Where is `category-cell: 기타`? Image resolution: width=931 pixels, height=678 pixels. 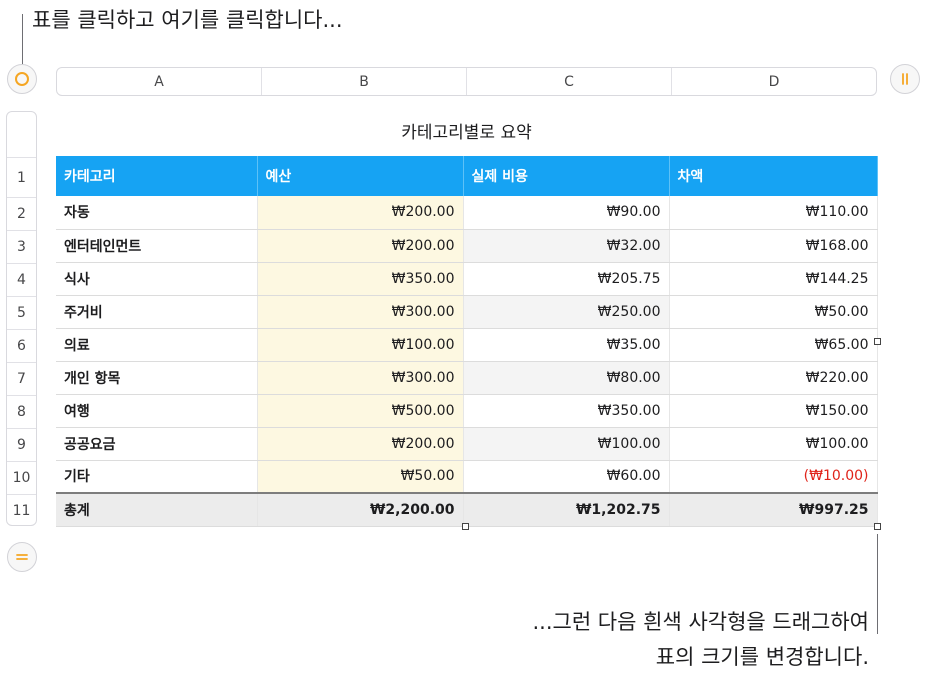 category-cell: 기타 is located at coordinates (157, 477).